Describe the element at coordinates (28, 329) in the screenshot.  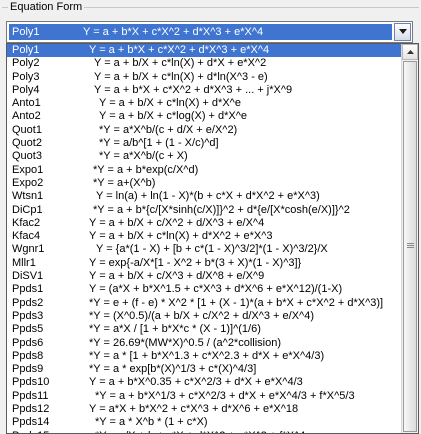
I see `equation-name: Ppds5` at that location.